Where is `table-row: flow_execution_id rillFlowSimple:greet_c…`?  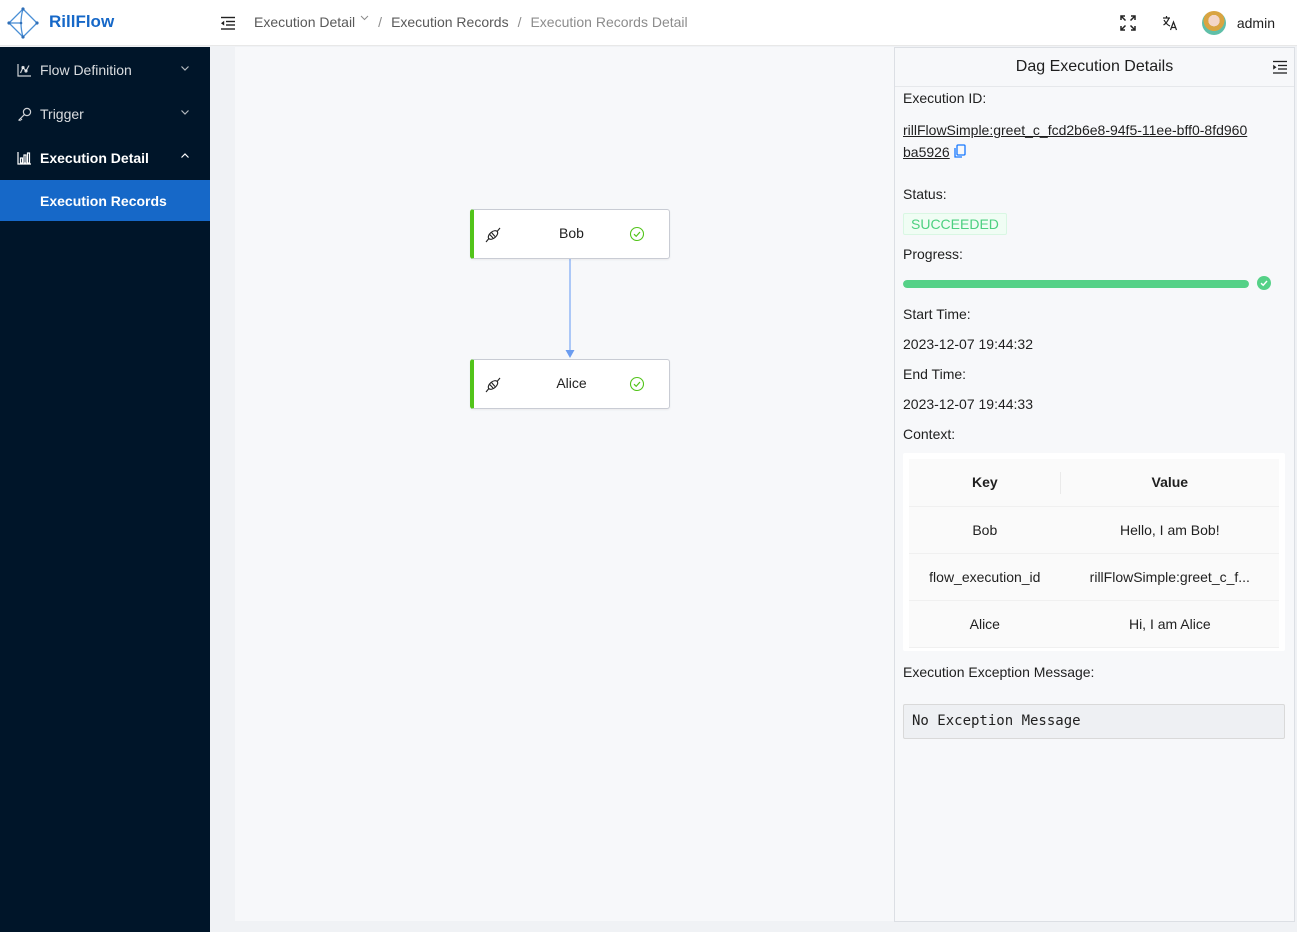 table-row: flow_execution_id rillFlowSimple:greet_c… is located at coordinates (1094, 577).